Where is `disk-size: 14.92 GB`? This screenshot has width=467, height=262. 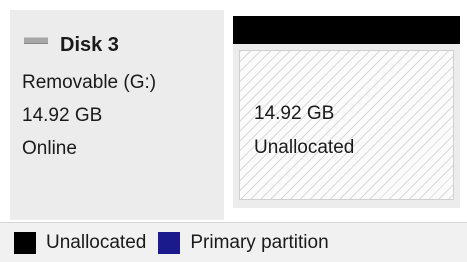 disk-size: 14.92 GB is located at coordinates (62, 115).